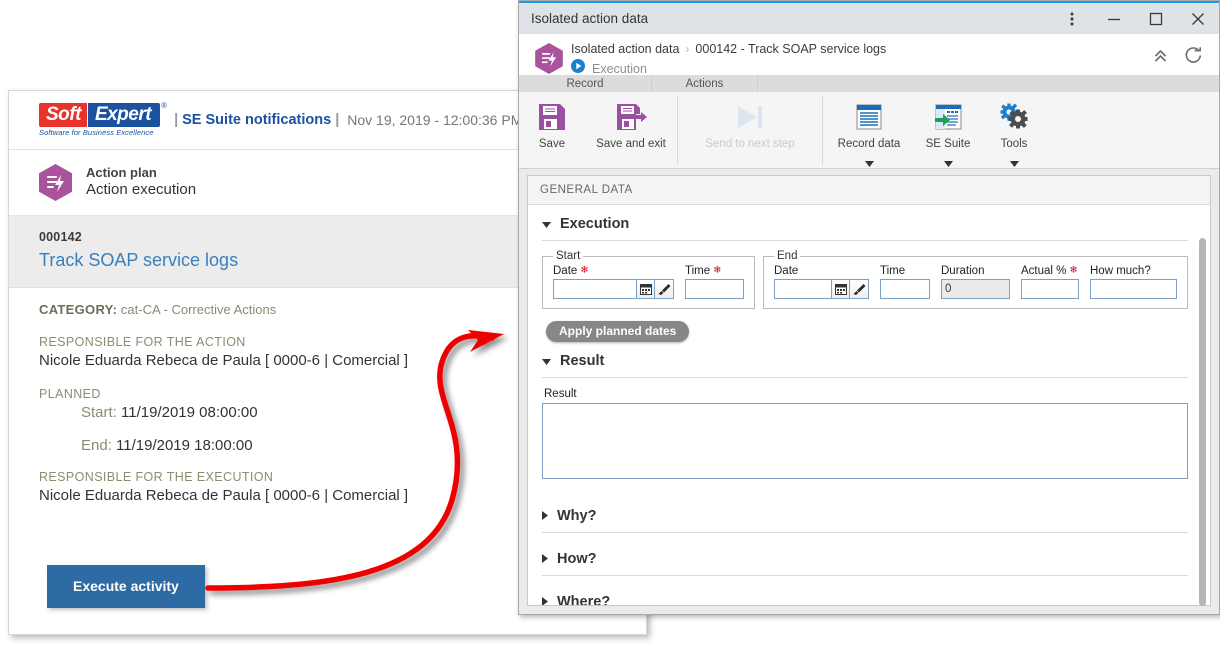  I want to click on maximize-icon, so click(1156, 18).